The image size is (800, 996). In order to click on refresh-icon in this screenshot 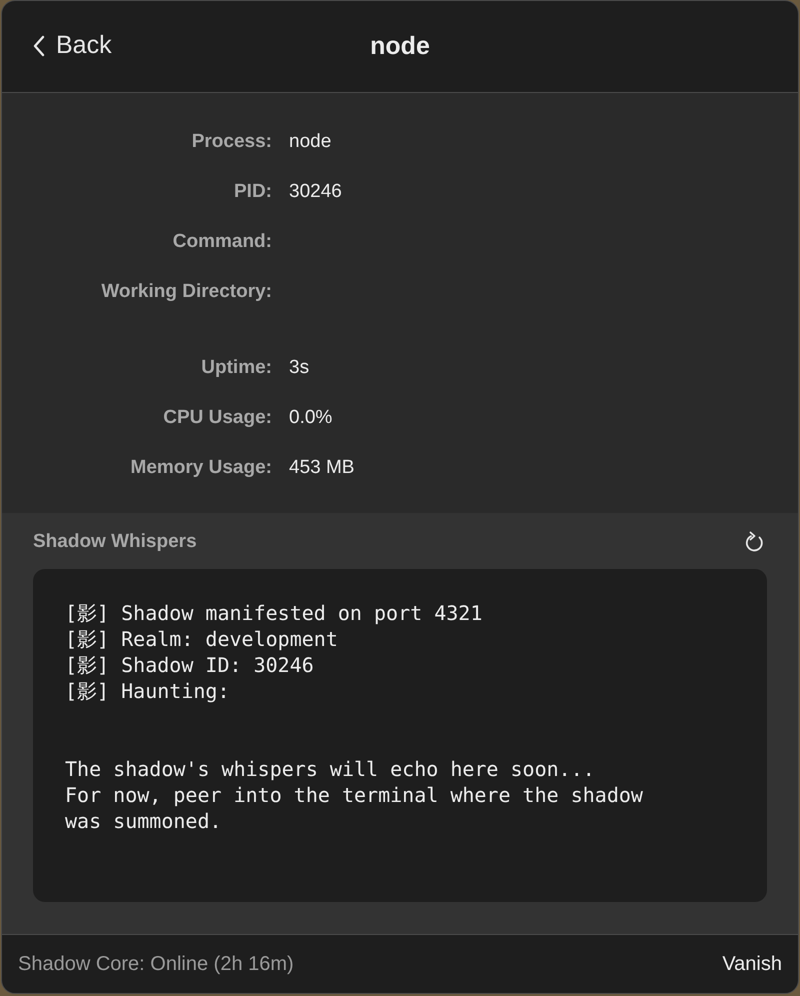, I will do `click(755, 542)`.